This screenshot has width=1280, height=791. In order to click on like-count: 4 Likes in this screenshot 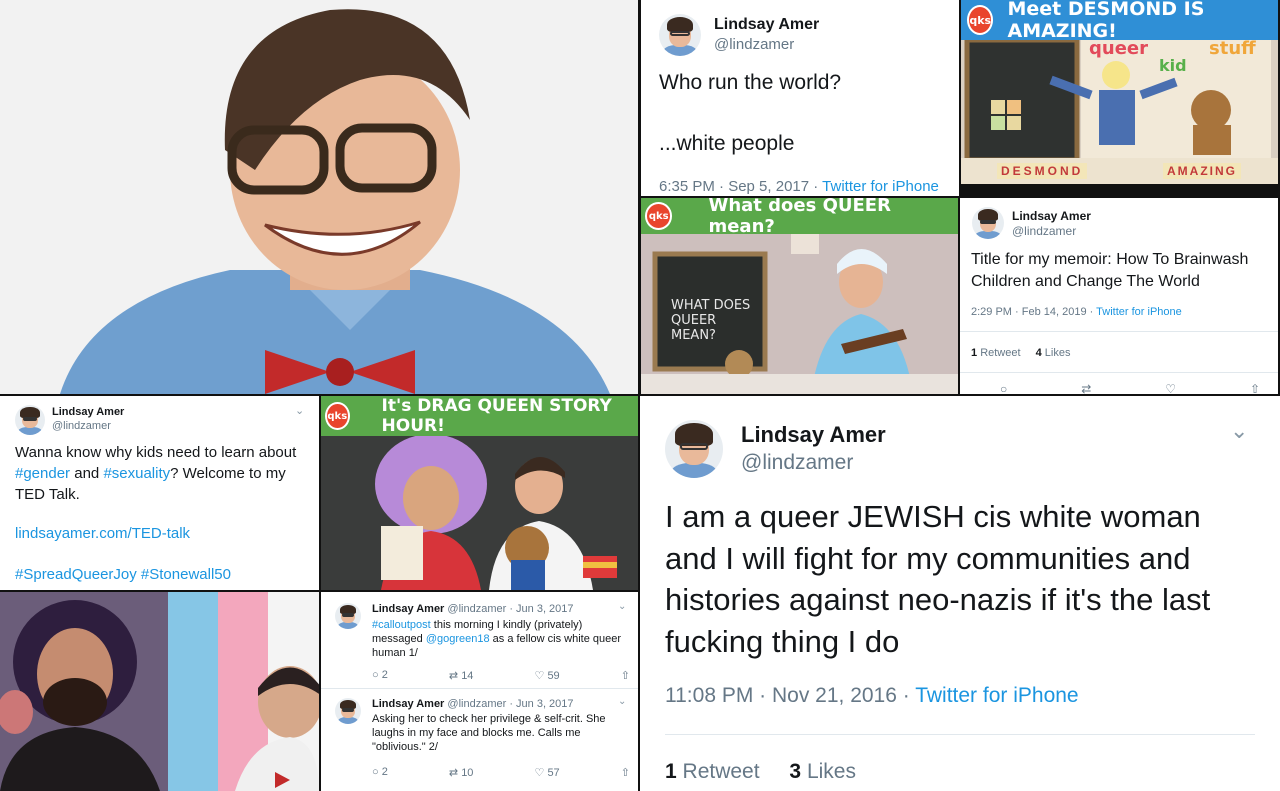, I will do `click(1053, 353)`.